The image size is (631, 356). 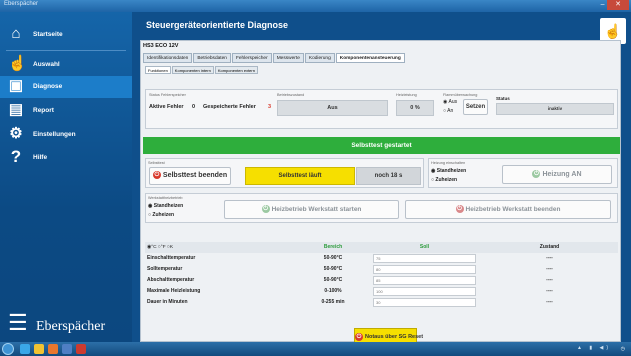 What do you see at coordinates (217, 25) in the screenshot?
I see `page-title: Steuergeräteorientierte Diagnose` at bounding box center [217, 25].